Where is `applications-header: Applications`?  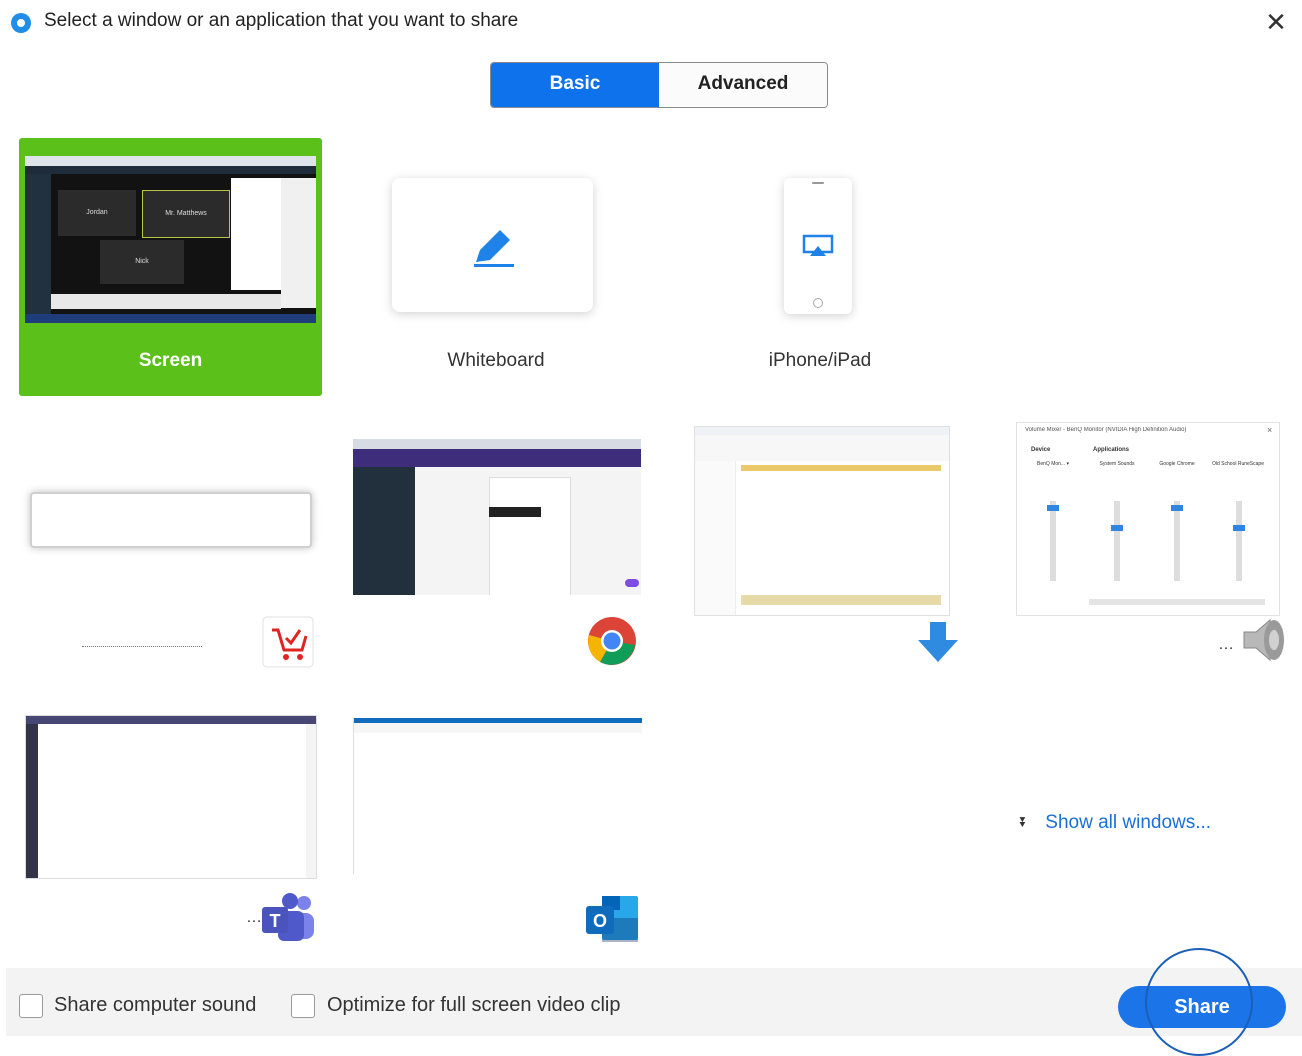 applications-header: Applications is located at coordinates (1111, 450).